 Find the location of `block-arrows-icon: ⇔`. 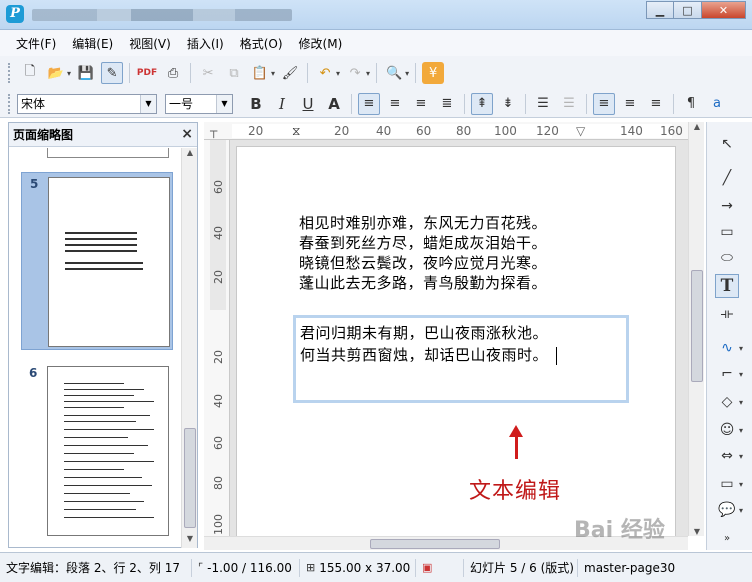

block-arrows-icon: ⇔ is located at coordinates (727, 456).